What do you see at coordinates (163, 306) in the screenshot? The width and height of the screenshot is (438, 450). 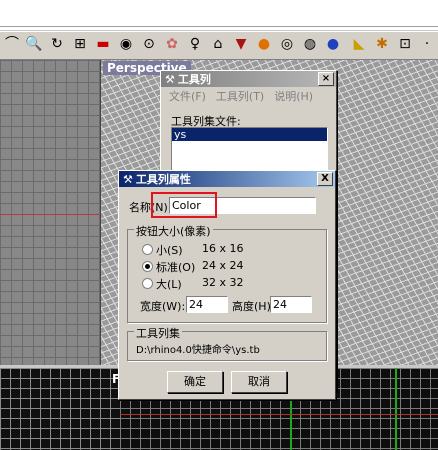 I see `width-label: 宽度(W):` at bounding box center [163, 306].